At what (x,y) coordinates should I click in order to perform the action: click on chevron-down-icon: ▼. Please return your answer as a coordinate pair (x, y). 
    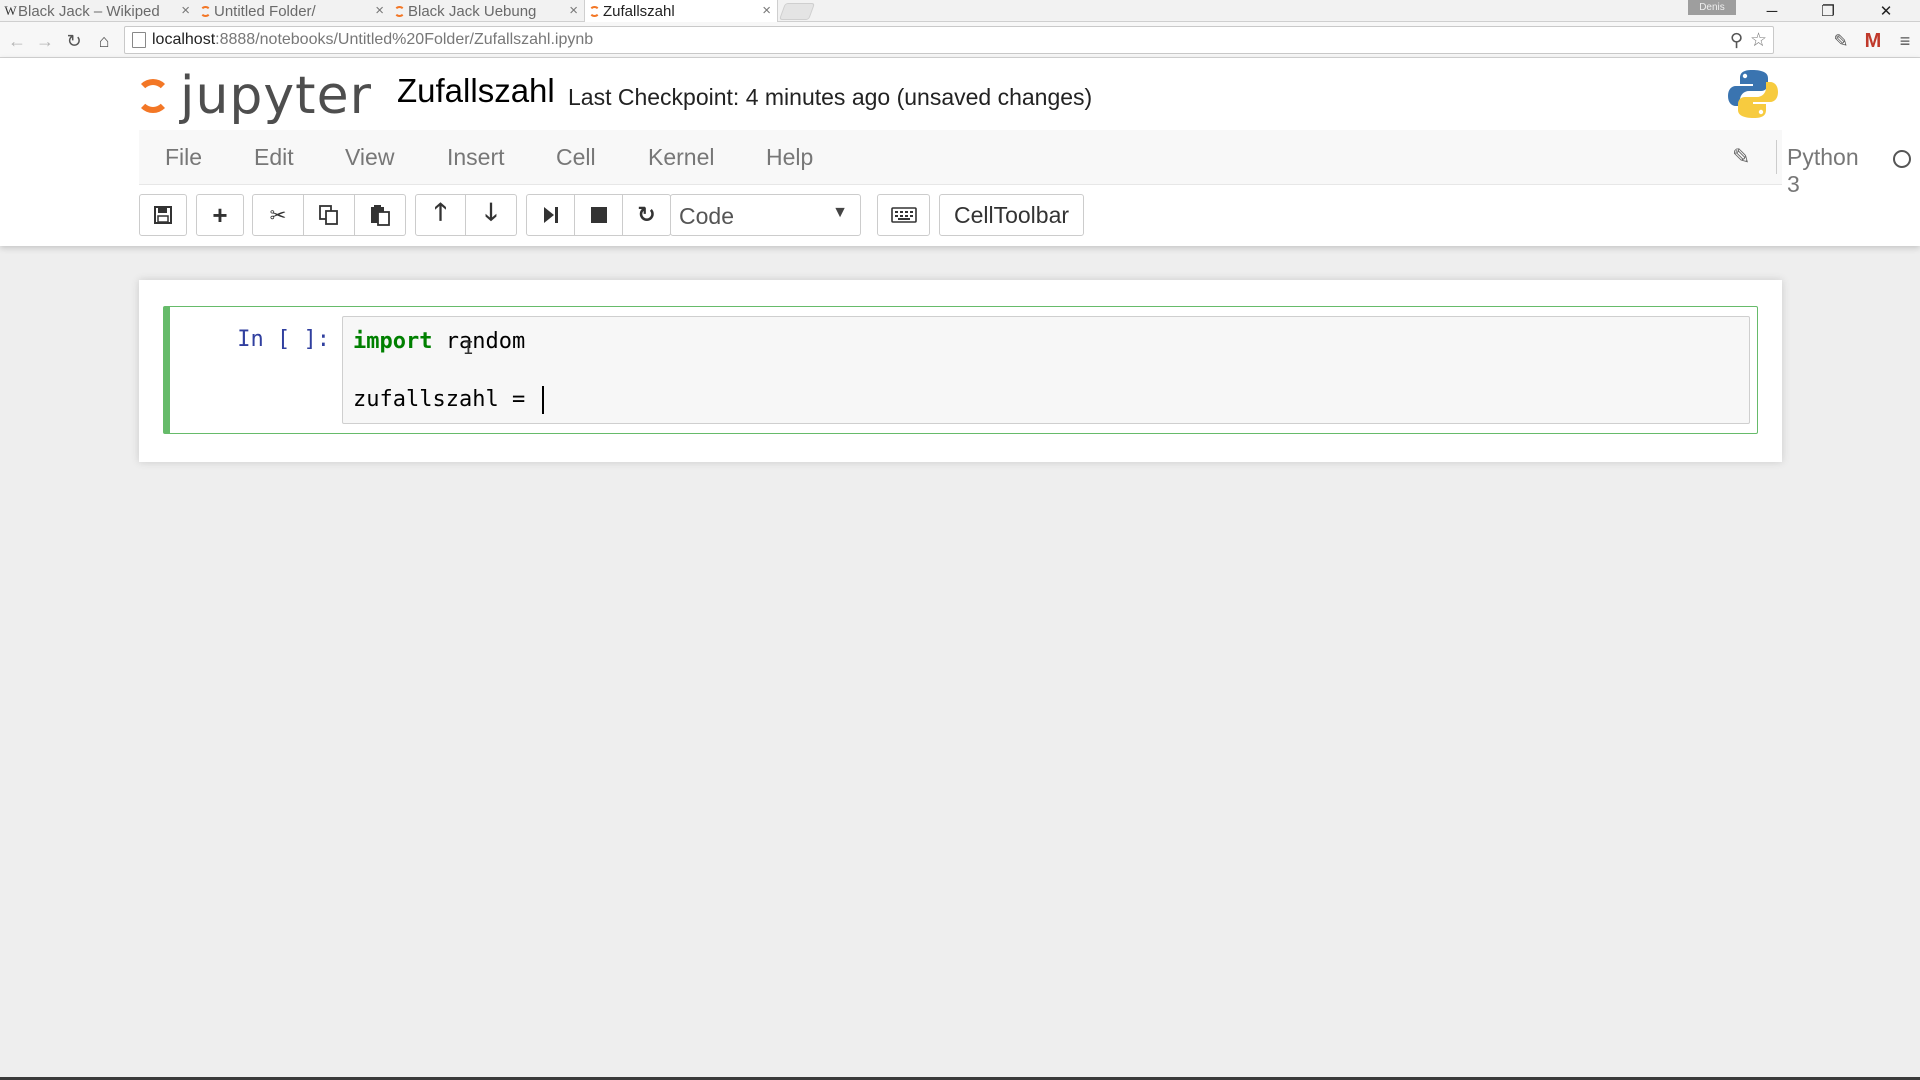
    Looking at the image, I should click on (840, 212).